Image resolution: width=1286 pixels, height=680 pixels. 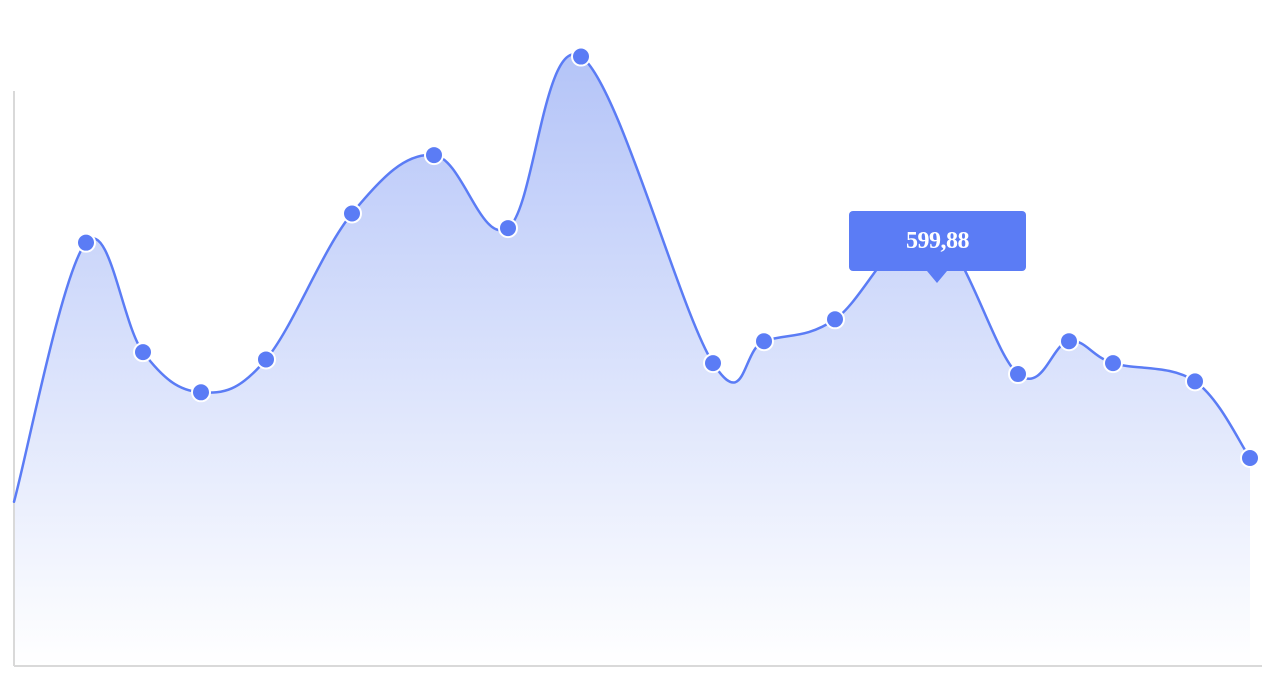 I want to click on value-tooltip: 599,88, so click(x=937, y=247).